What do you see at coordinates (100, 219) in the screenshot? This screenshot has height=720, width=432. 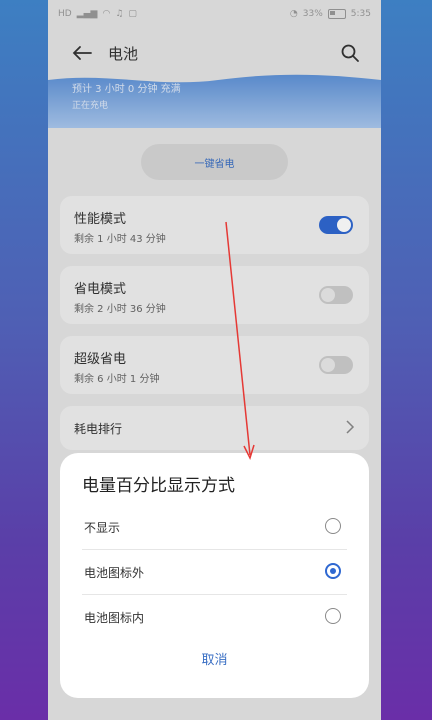 I see `mode-title: 性能模式` at bounding box center [100, 219].